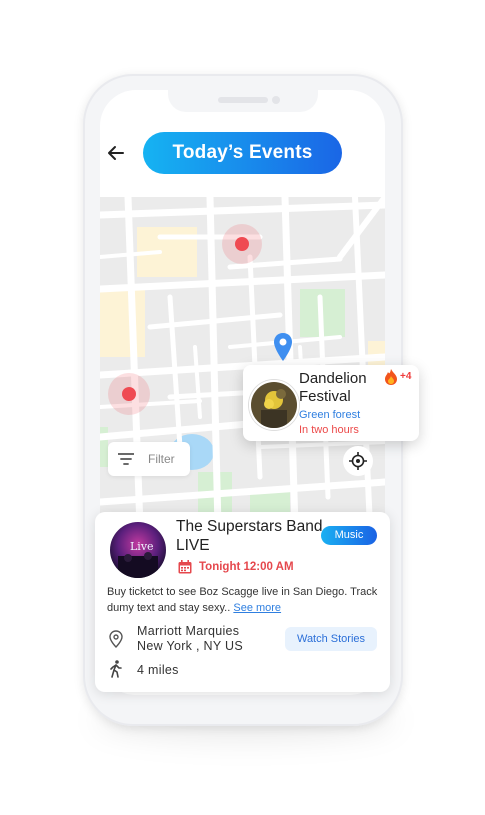 The image size is (485, 815). I want to click on venue-address: Marriott Marquies New York , NY US, so click(190, 639).